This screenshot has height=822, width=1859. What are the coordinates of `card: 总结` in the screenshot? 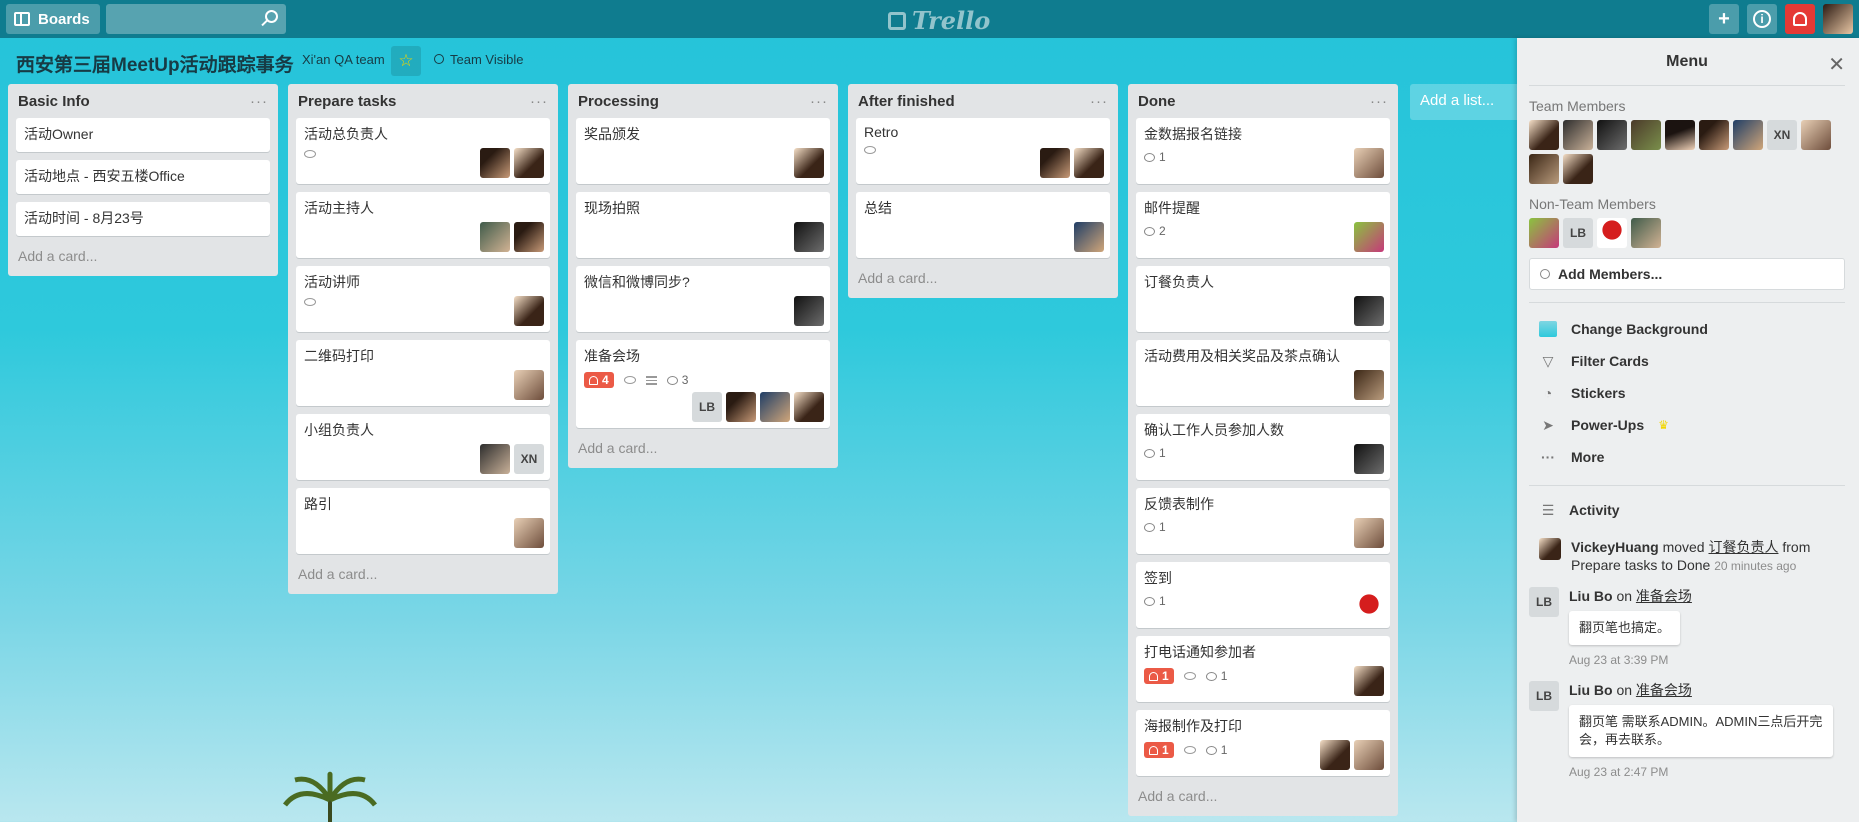 It's located at (983, 225).